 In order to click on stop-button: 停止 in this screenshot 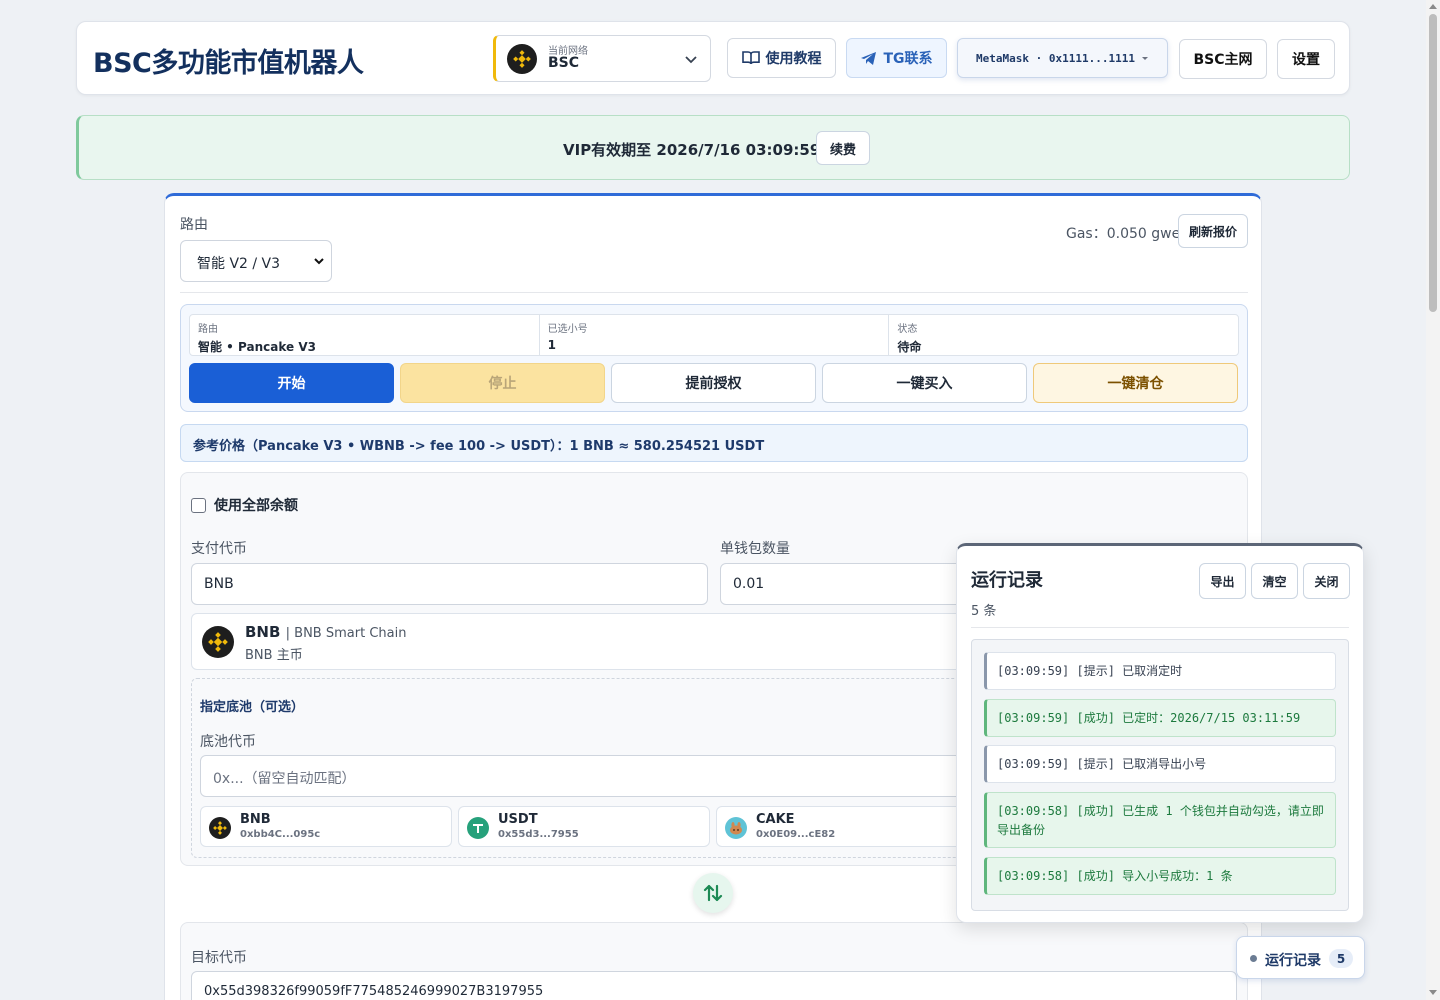, I will do `click(502, 383)`.